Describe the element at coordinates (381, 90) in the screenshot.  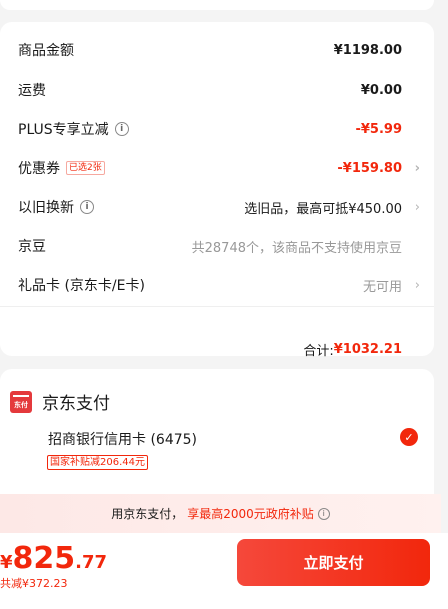
I see `shipping-value: ¥0.00` at that location.